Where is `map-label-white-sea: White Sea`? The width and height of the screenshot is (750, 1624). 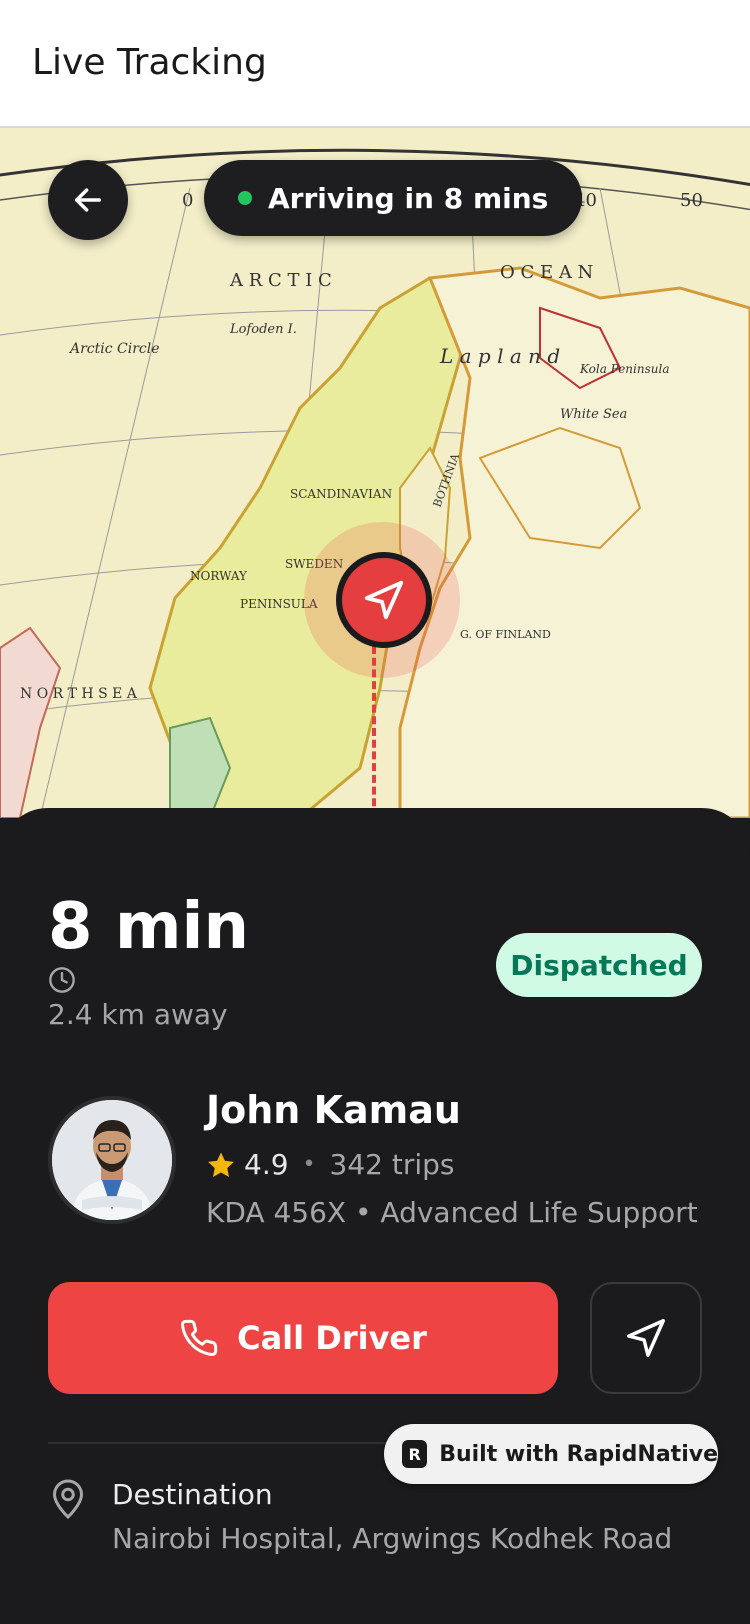 map-label-white-sea: White Sea is located at coordinates (593, 414).